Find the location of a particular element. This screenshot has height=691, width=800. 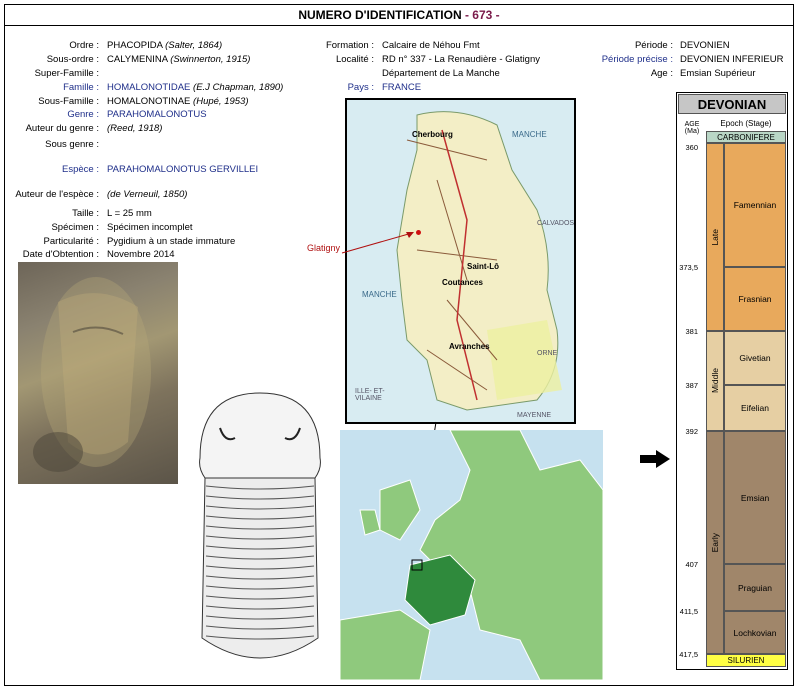

age-tick: 381 is located at coordinates (691, 331).